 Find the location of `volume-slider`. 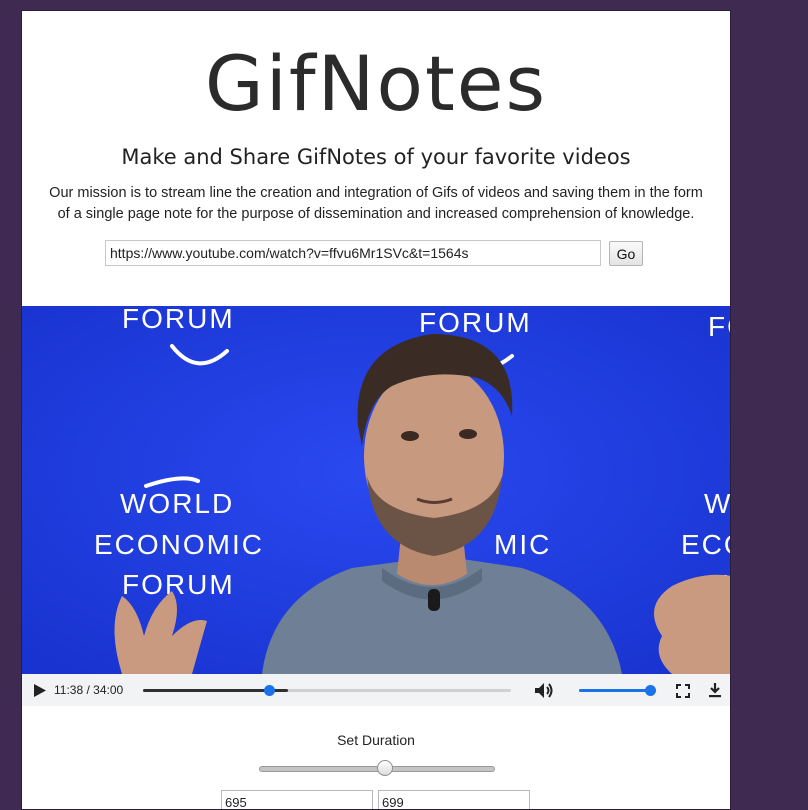

volume-slider is located at coordinates (617, 690).